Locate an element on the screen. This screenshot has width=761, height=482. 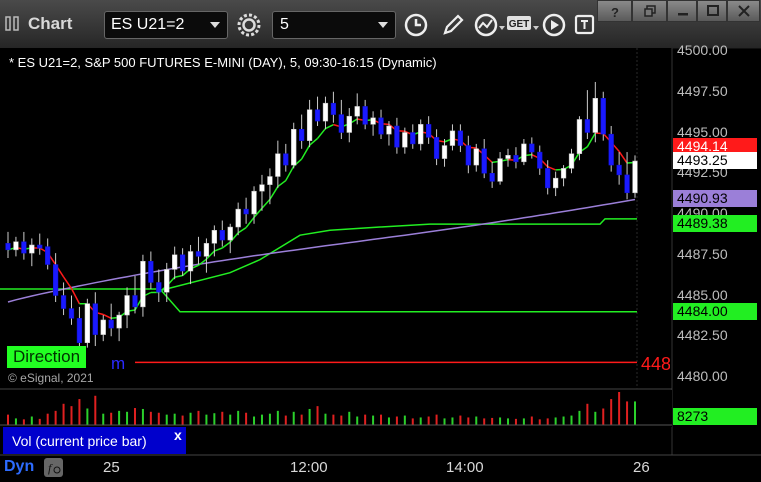
legend-close-icon: x is located at coordinates (178, 435).